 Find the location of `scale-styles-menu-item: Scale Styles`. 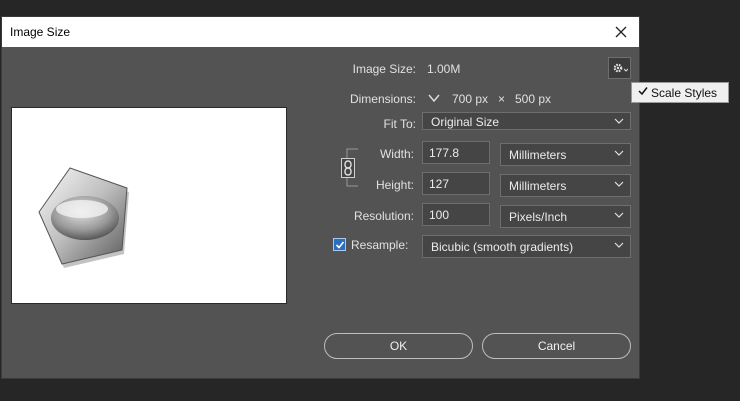

scale-styles-menu-item: Scale Styles is located at coordinates (680, 92).